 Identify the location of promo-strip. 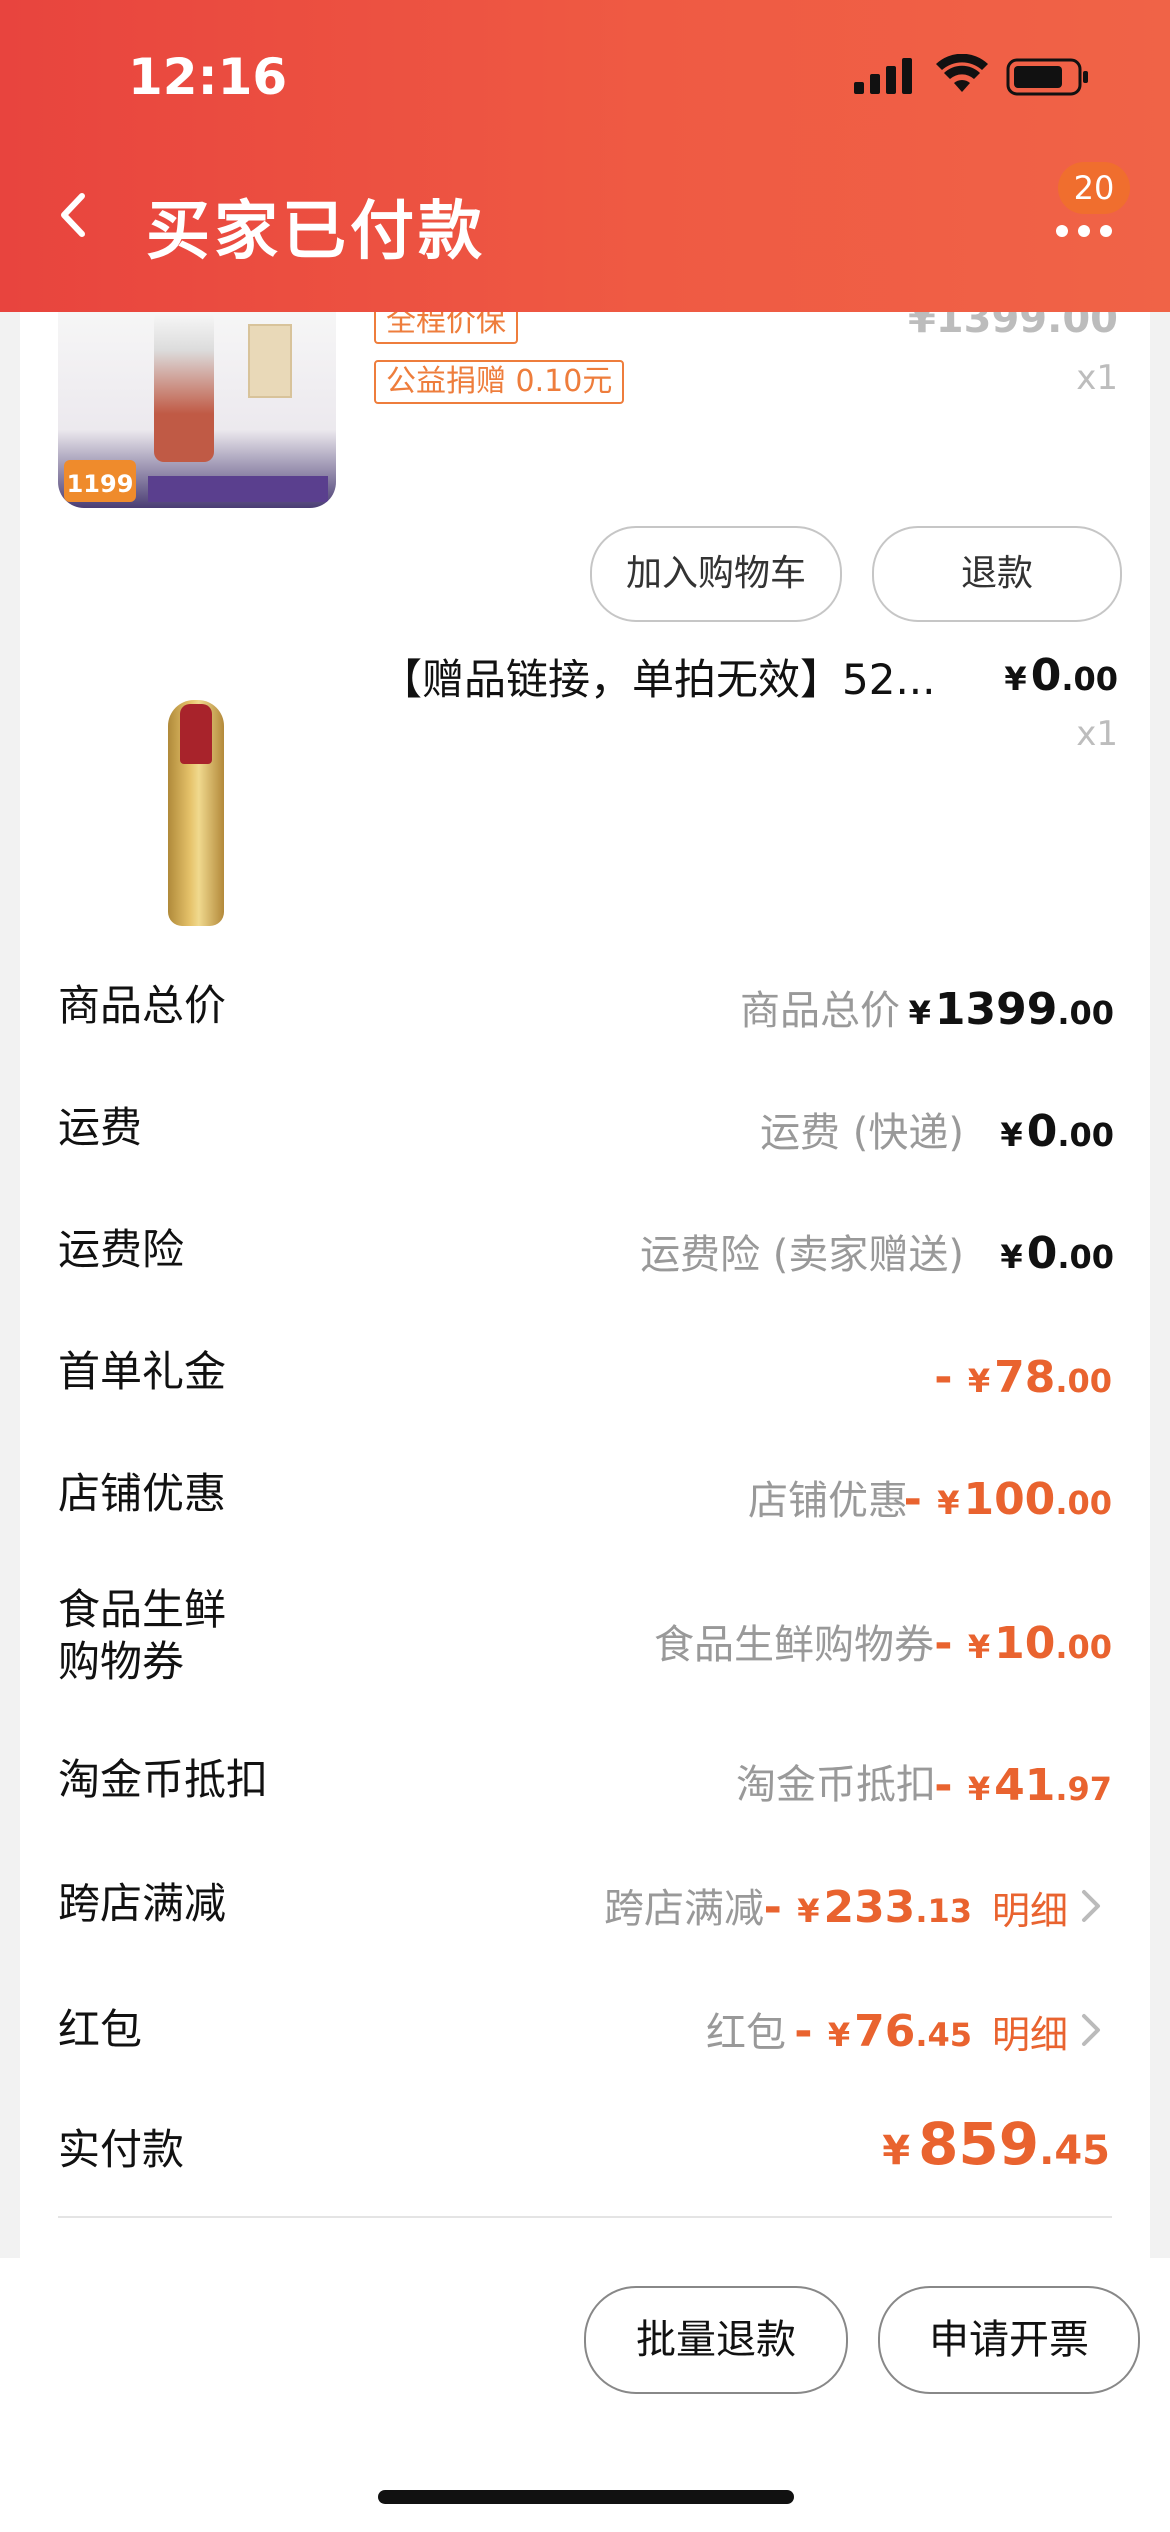
(238, 489).